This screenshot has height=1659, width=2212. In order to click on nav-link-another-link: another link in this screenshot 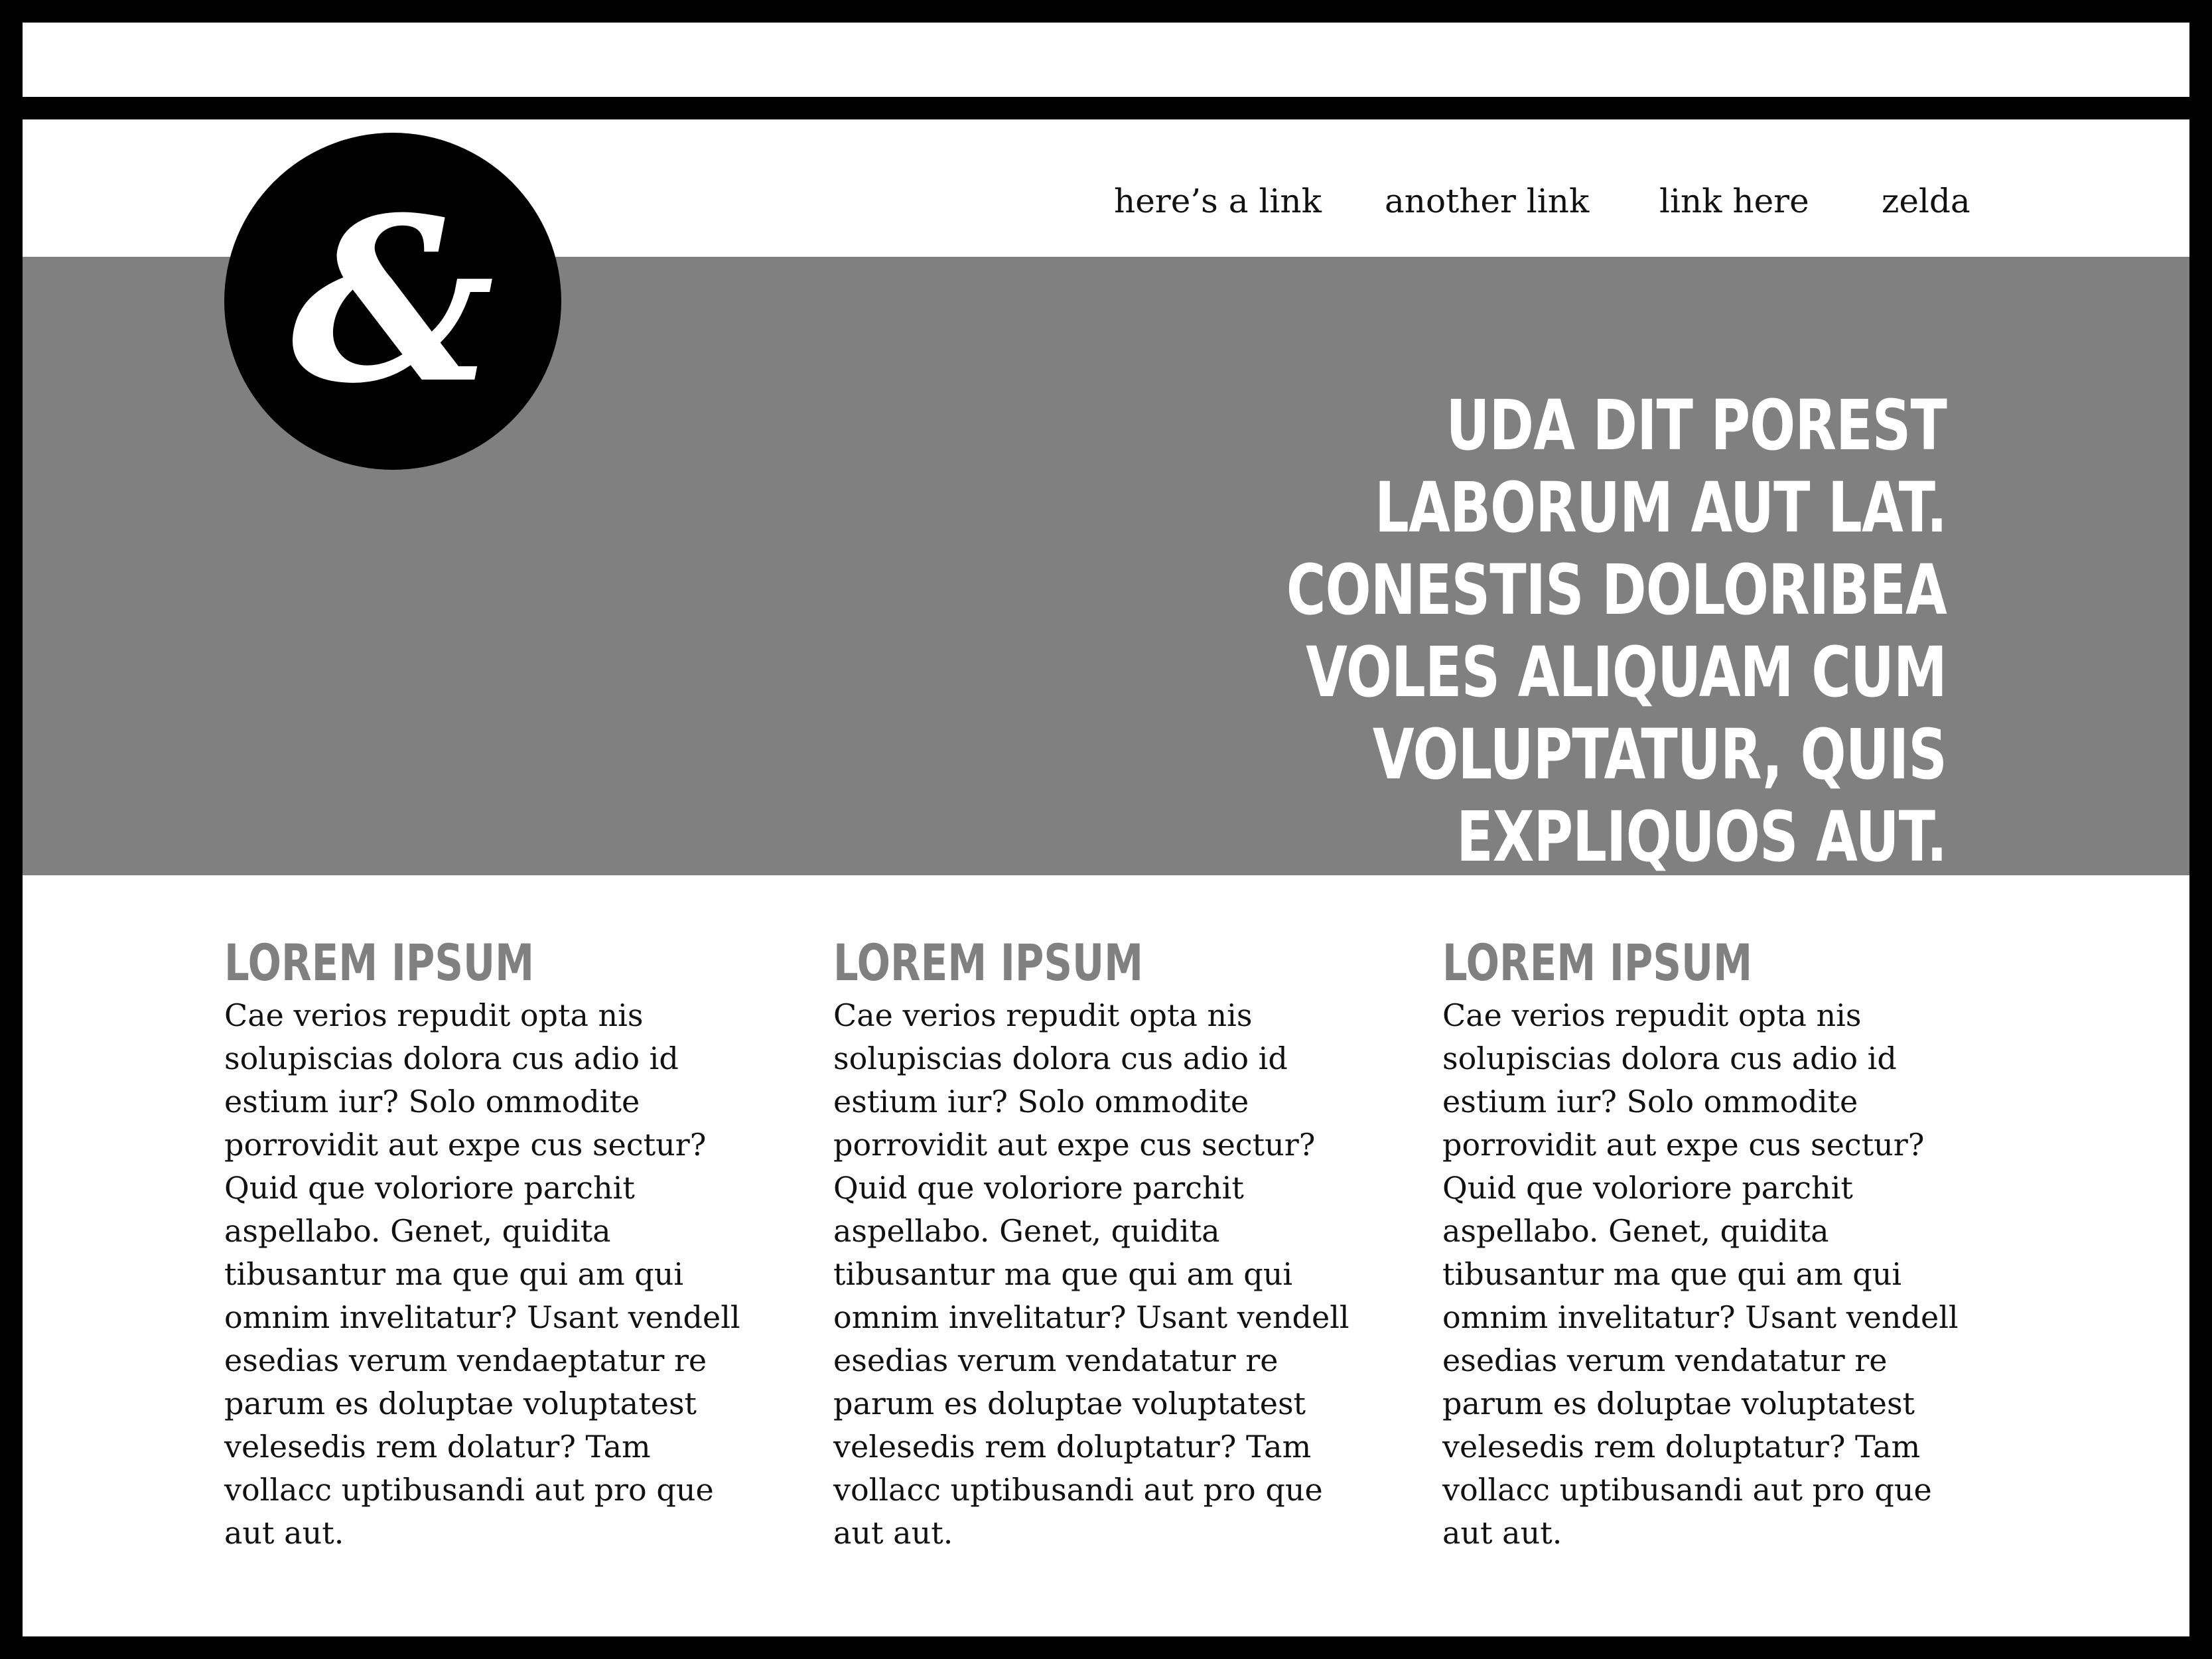, I will do `click(1487, 201)`.